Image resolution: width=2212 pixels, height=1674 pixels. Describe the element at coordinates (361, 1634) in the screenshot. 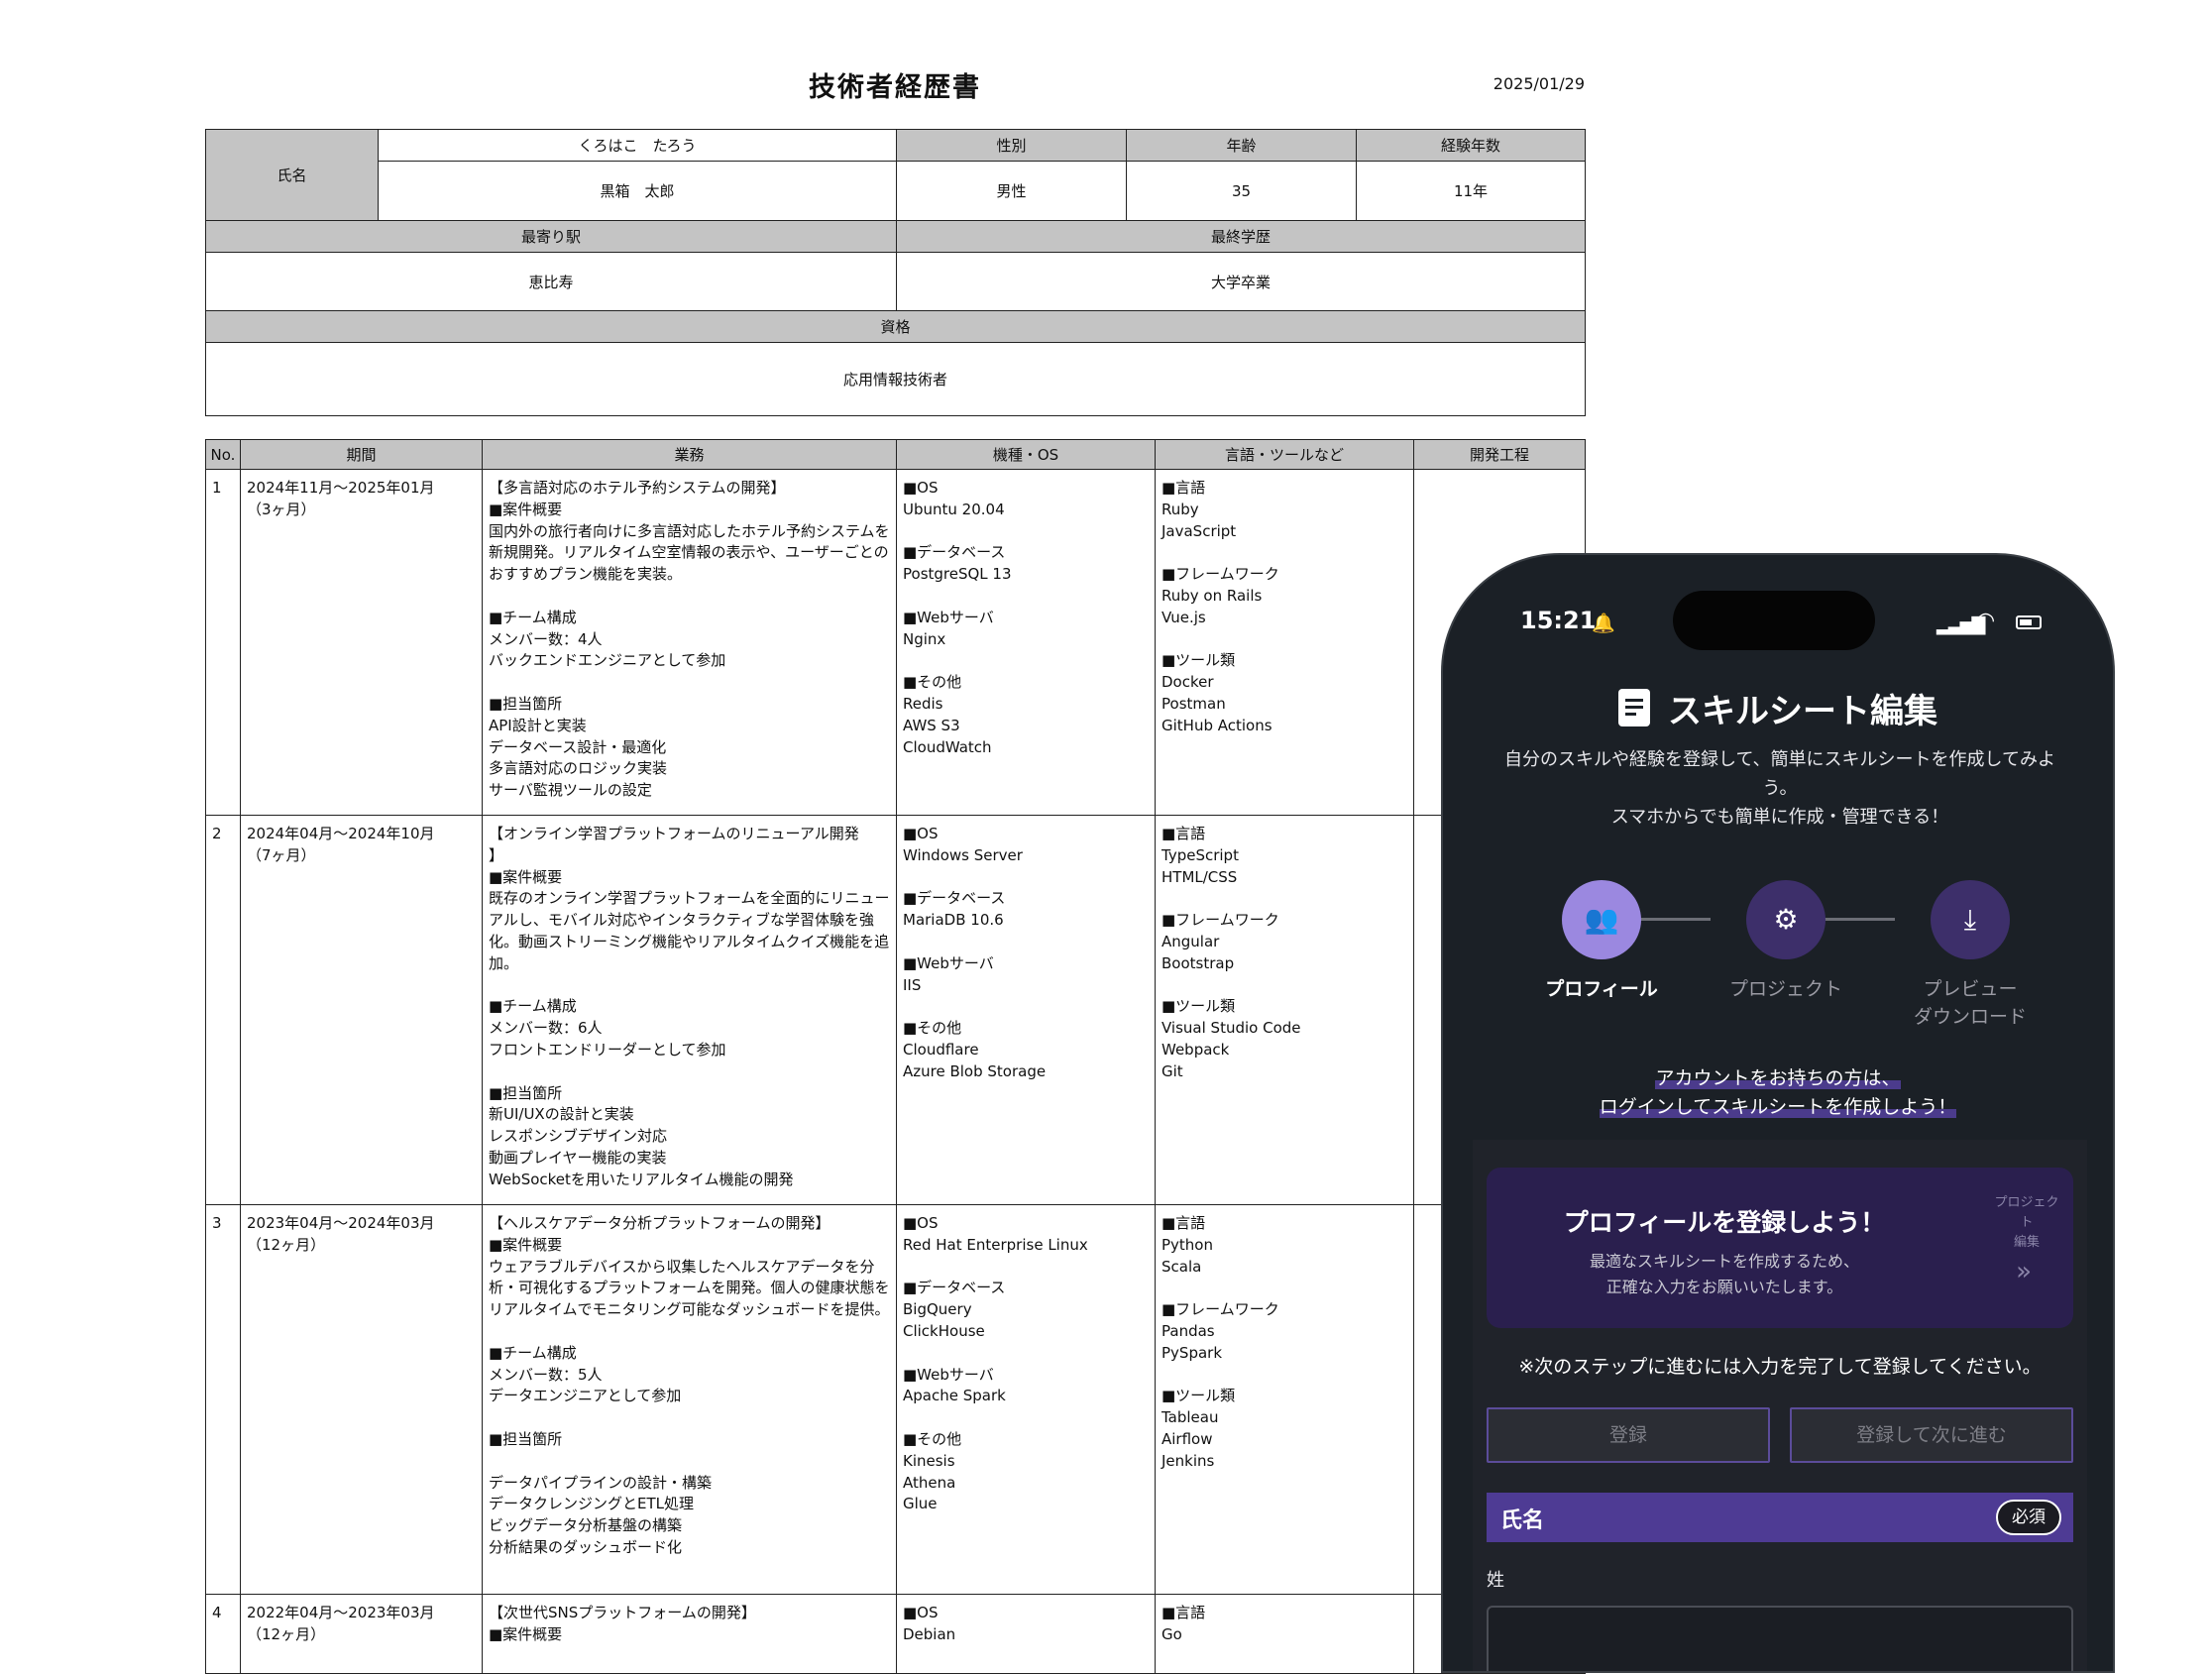

I see `row-period: 2022年04月〜2023年03月 （12ヶ月）` at that location.